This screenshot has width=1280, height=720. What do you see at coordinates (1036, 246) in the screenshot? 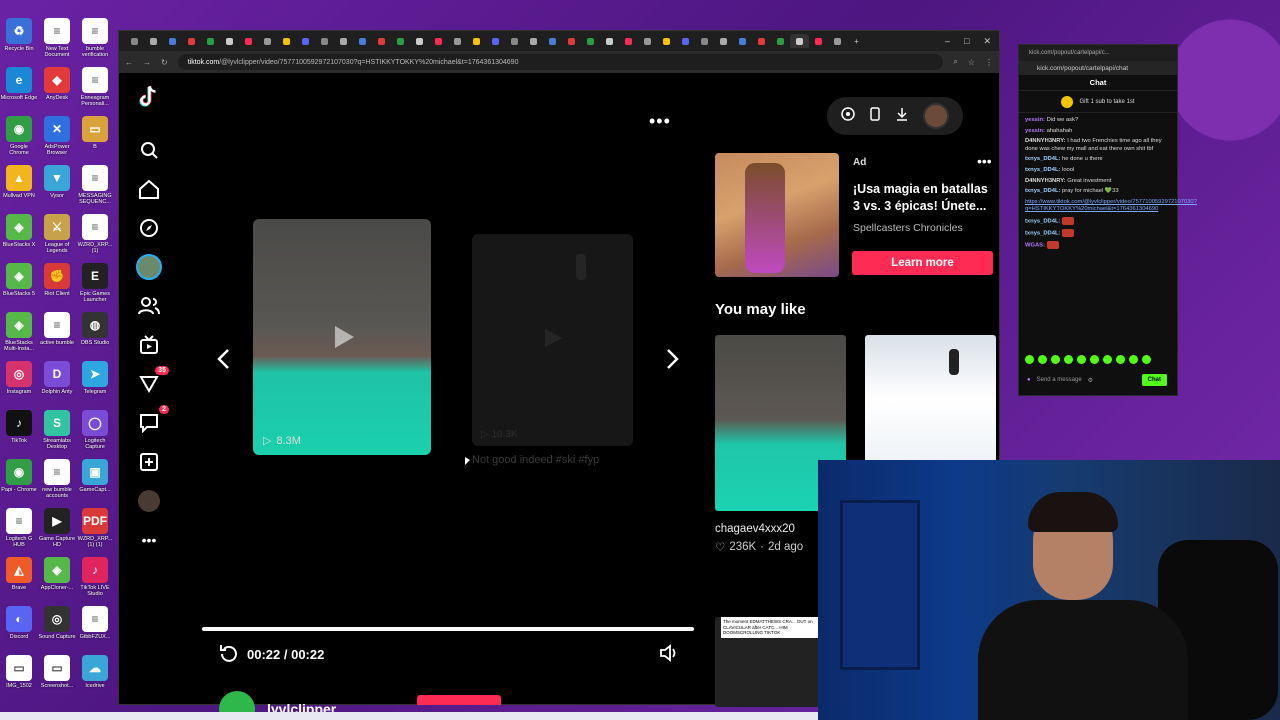
I see `chat-username: WGAS:` at bounding box center [1036, 246].